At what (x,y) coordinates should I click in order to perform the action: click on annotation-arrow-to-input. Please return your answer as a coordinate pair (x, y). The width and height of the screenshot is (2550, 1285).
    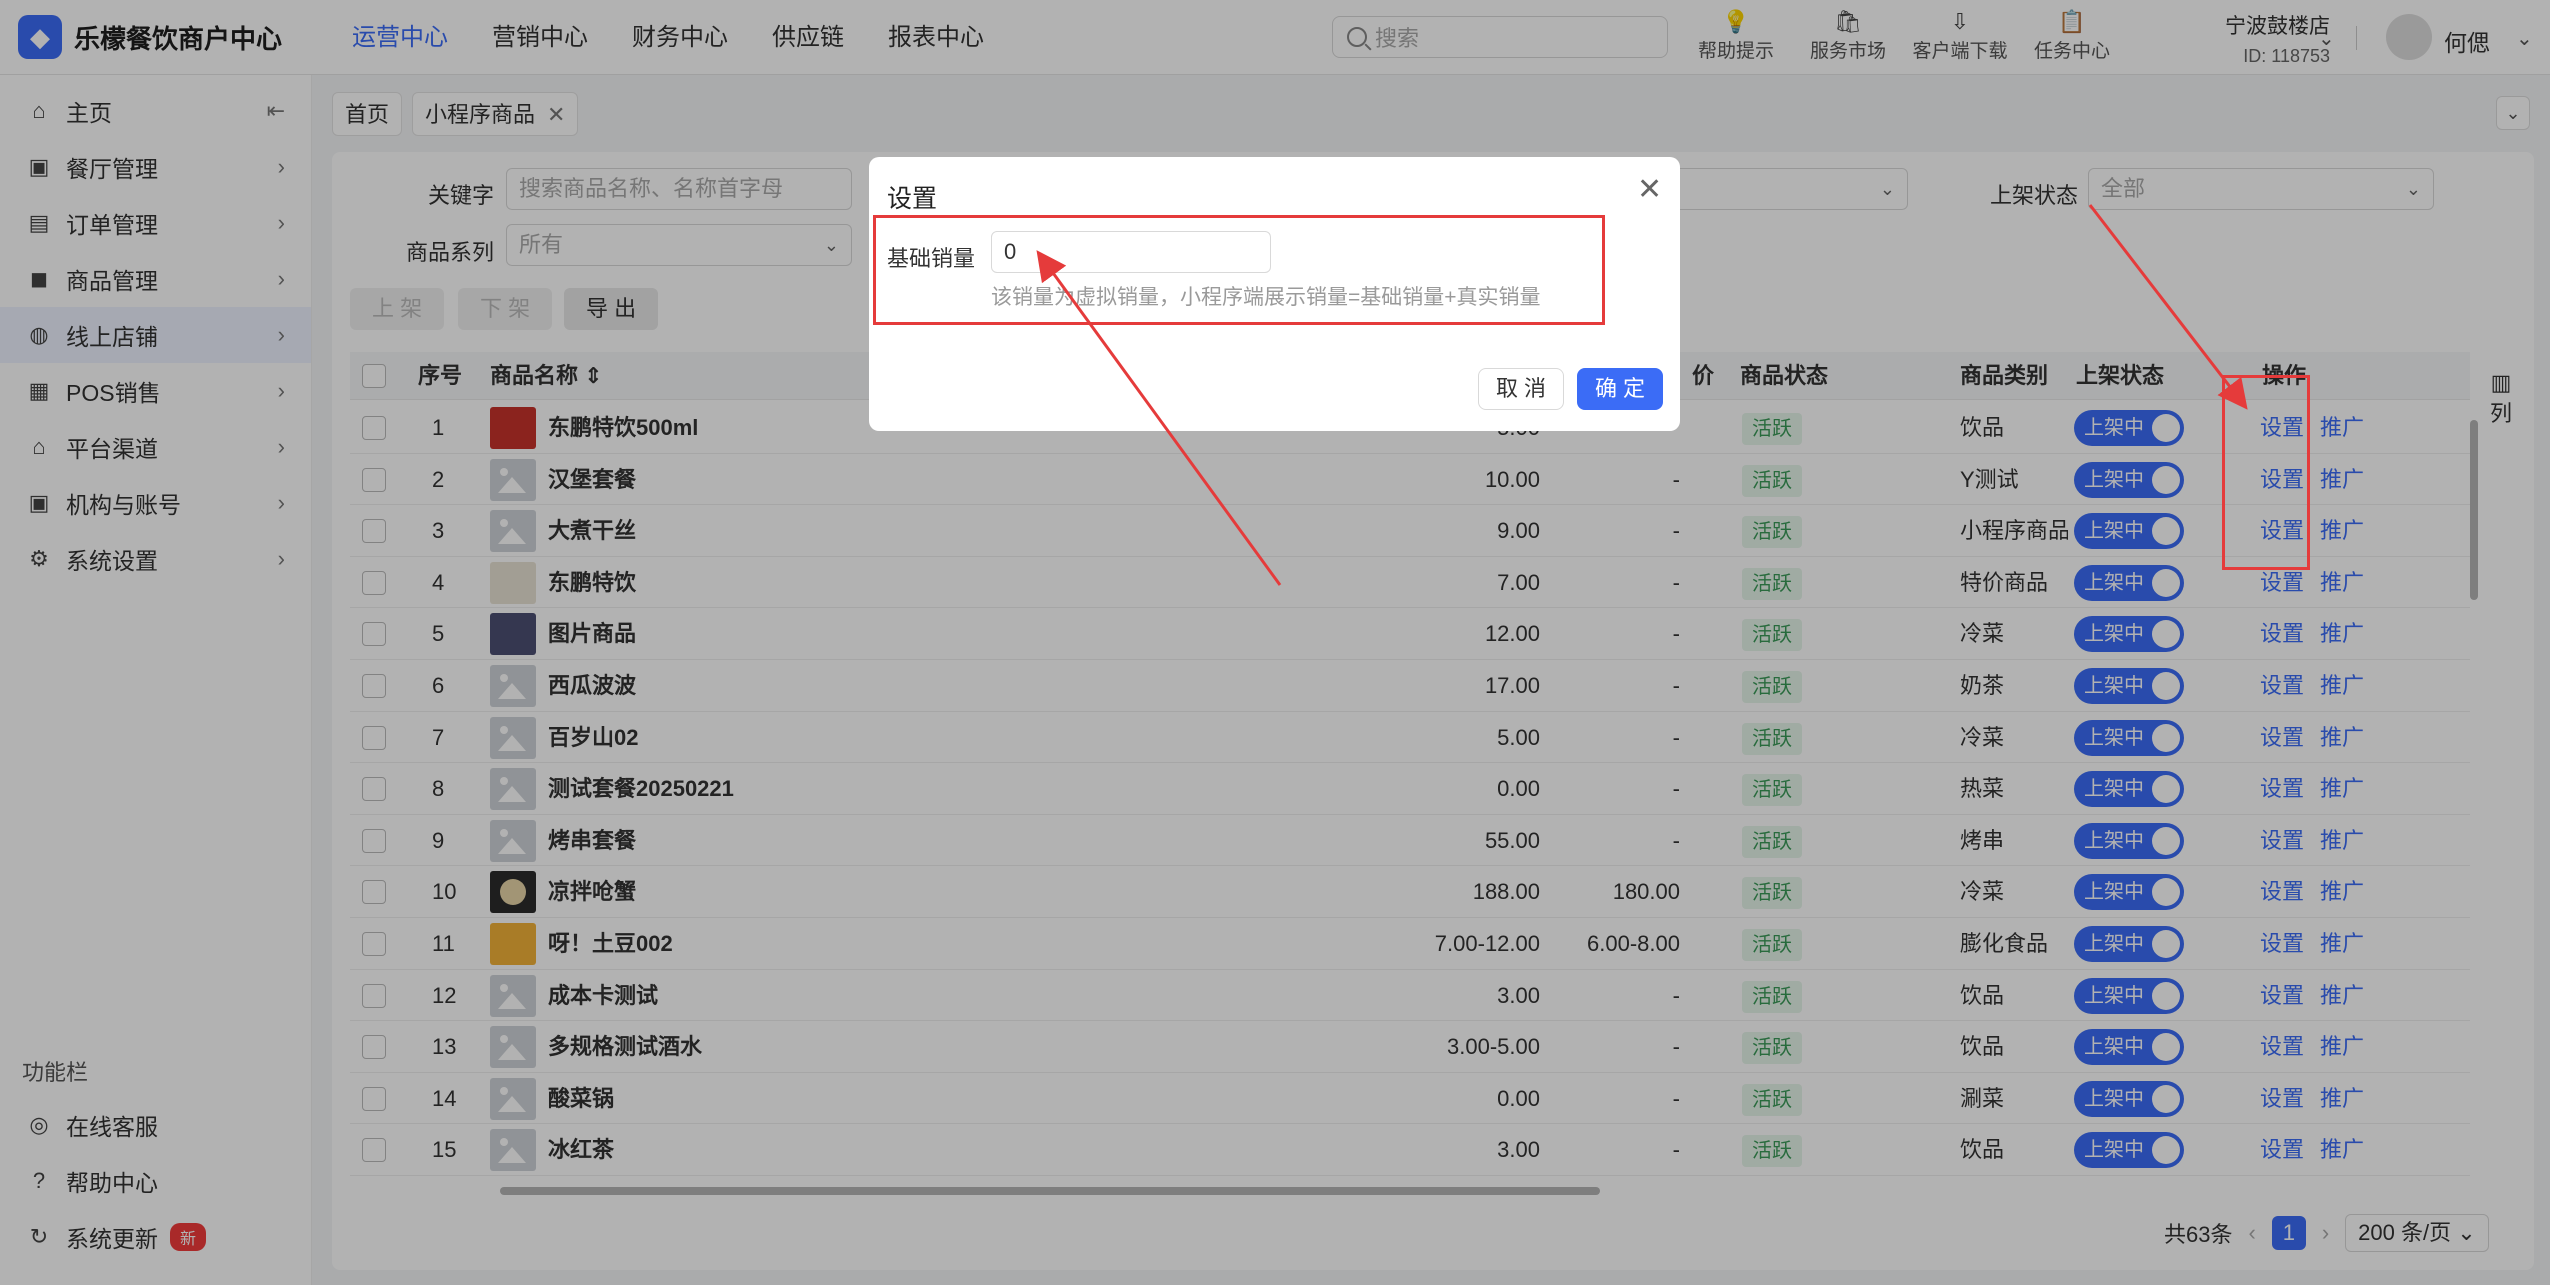
    Looking at the image, I should click on (1159, 418).